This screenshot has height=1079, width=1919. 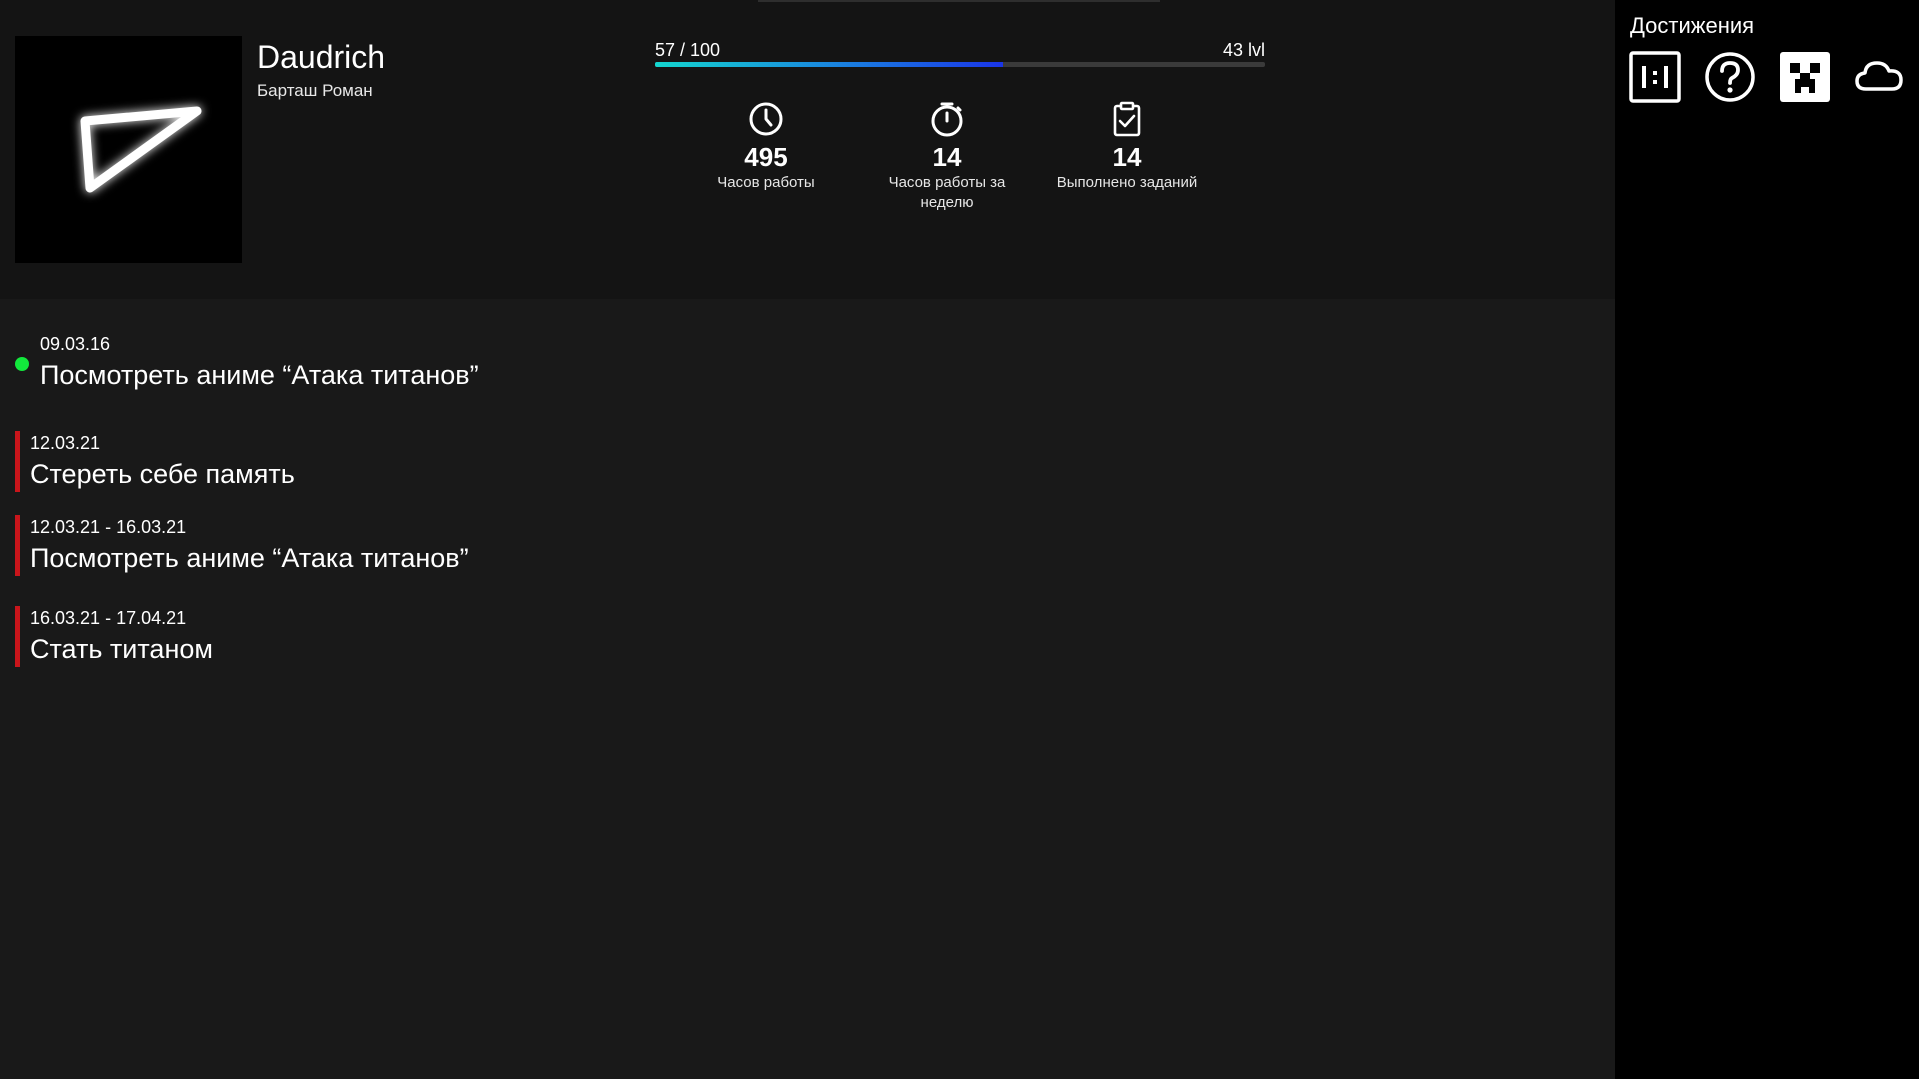 I want to click on stat-label: Часов работы, so click(x=766, y=182).